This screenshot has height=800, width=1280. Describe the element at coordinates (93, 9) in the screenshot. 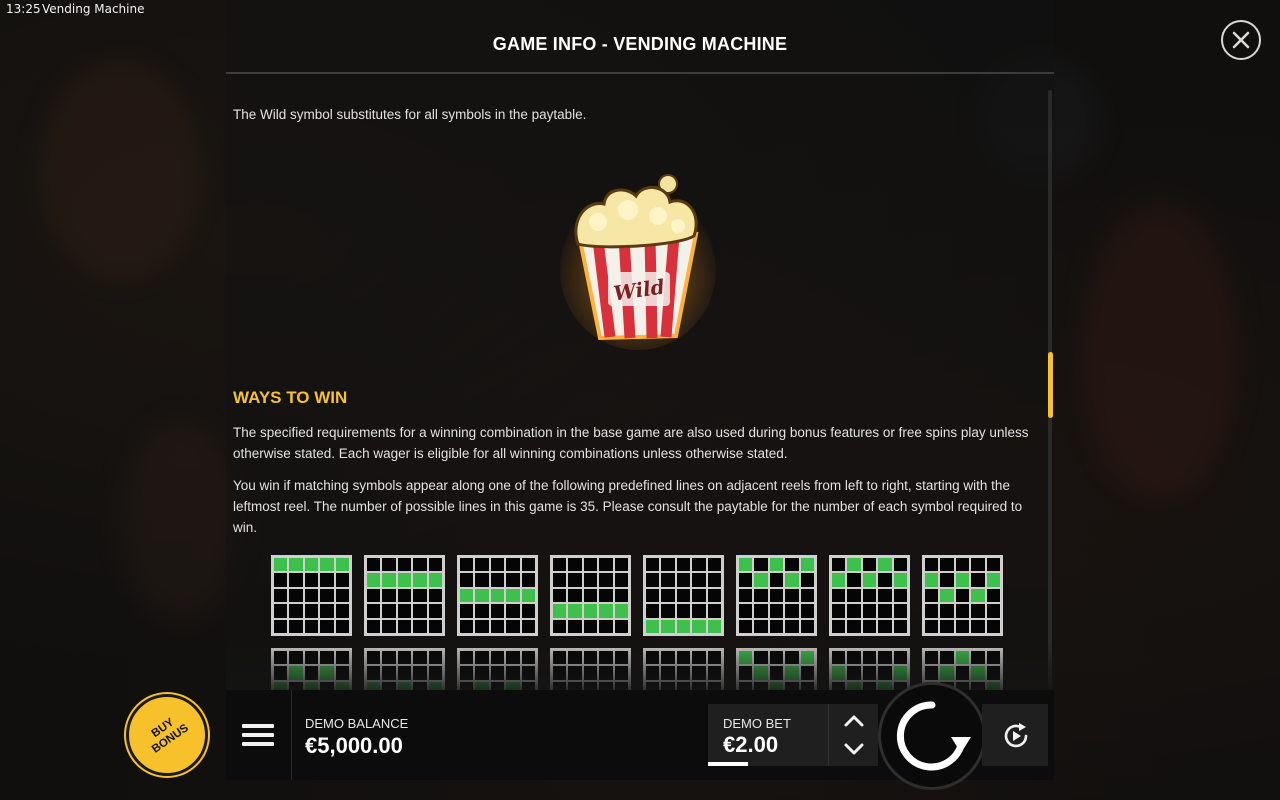

I see `status-app-title: Vending Machine` at that location.